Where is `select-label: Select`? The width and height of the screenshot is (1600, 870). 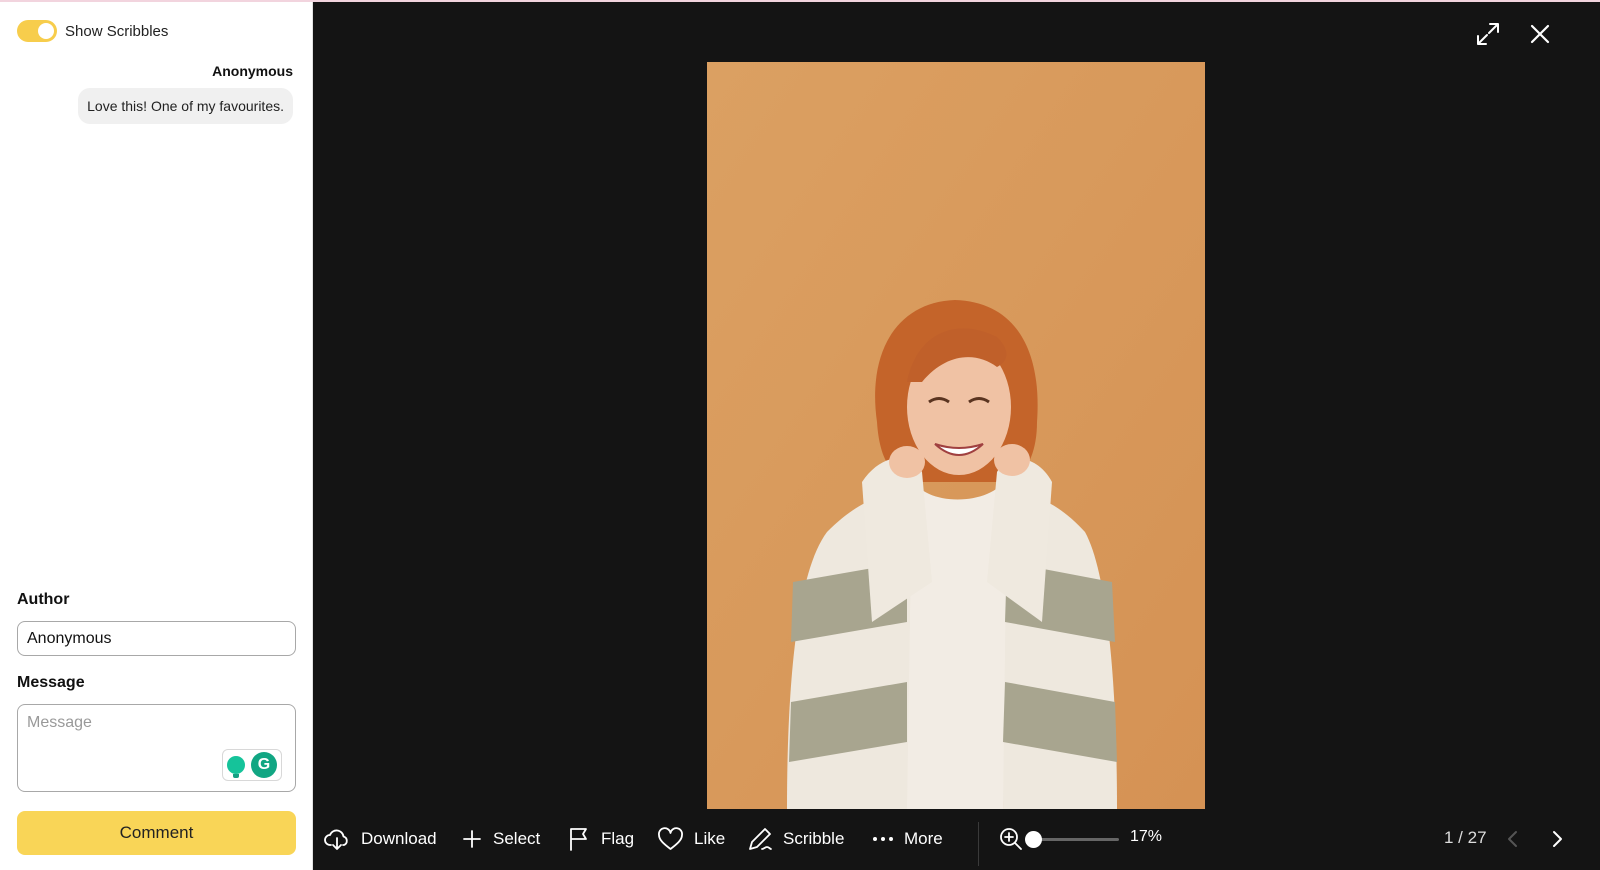 select-label: Select is located at coordinates (517, 838).